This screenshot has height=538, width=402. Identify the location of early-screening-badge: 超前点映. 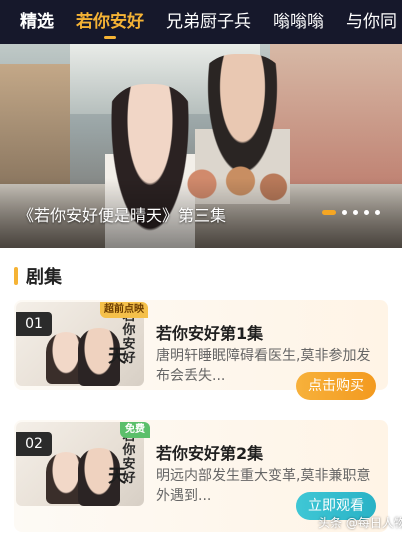
(124, 310).